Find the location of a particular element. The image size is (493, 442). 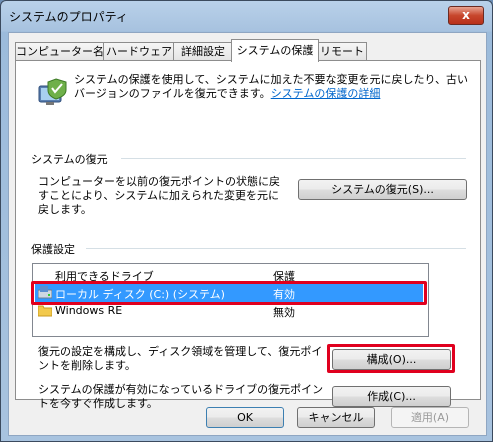

close-button: x is located at coordinates (466, 15).